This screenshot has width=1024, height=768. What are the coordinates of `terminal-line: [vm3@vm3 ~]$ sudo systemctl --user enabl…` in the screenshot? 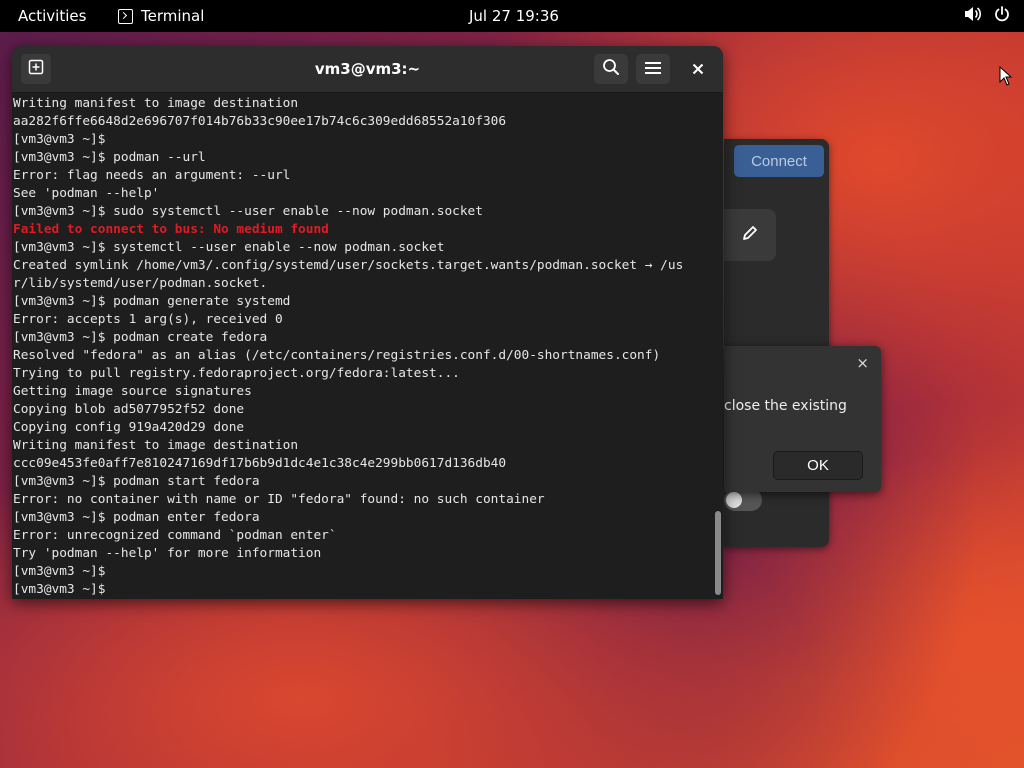 It's located at (248, 211).